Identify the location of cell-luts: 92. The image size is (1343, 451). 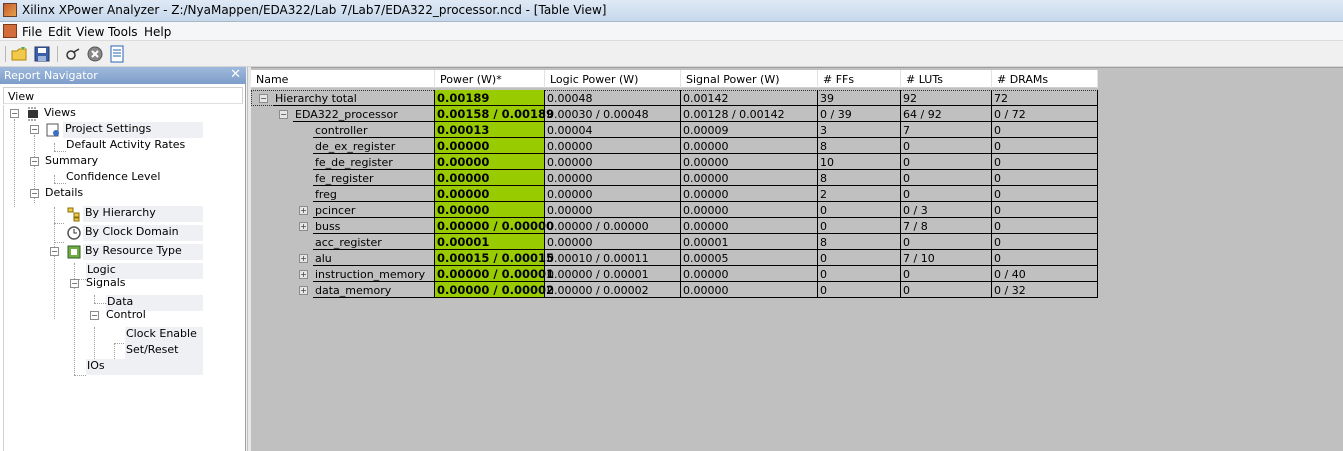
(946, 98).